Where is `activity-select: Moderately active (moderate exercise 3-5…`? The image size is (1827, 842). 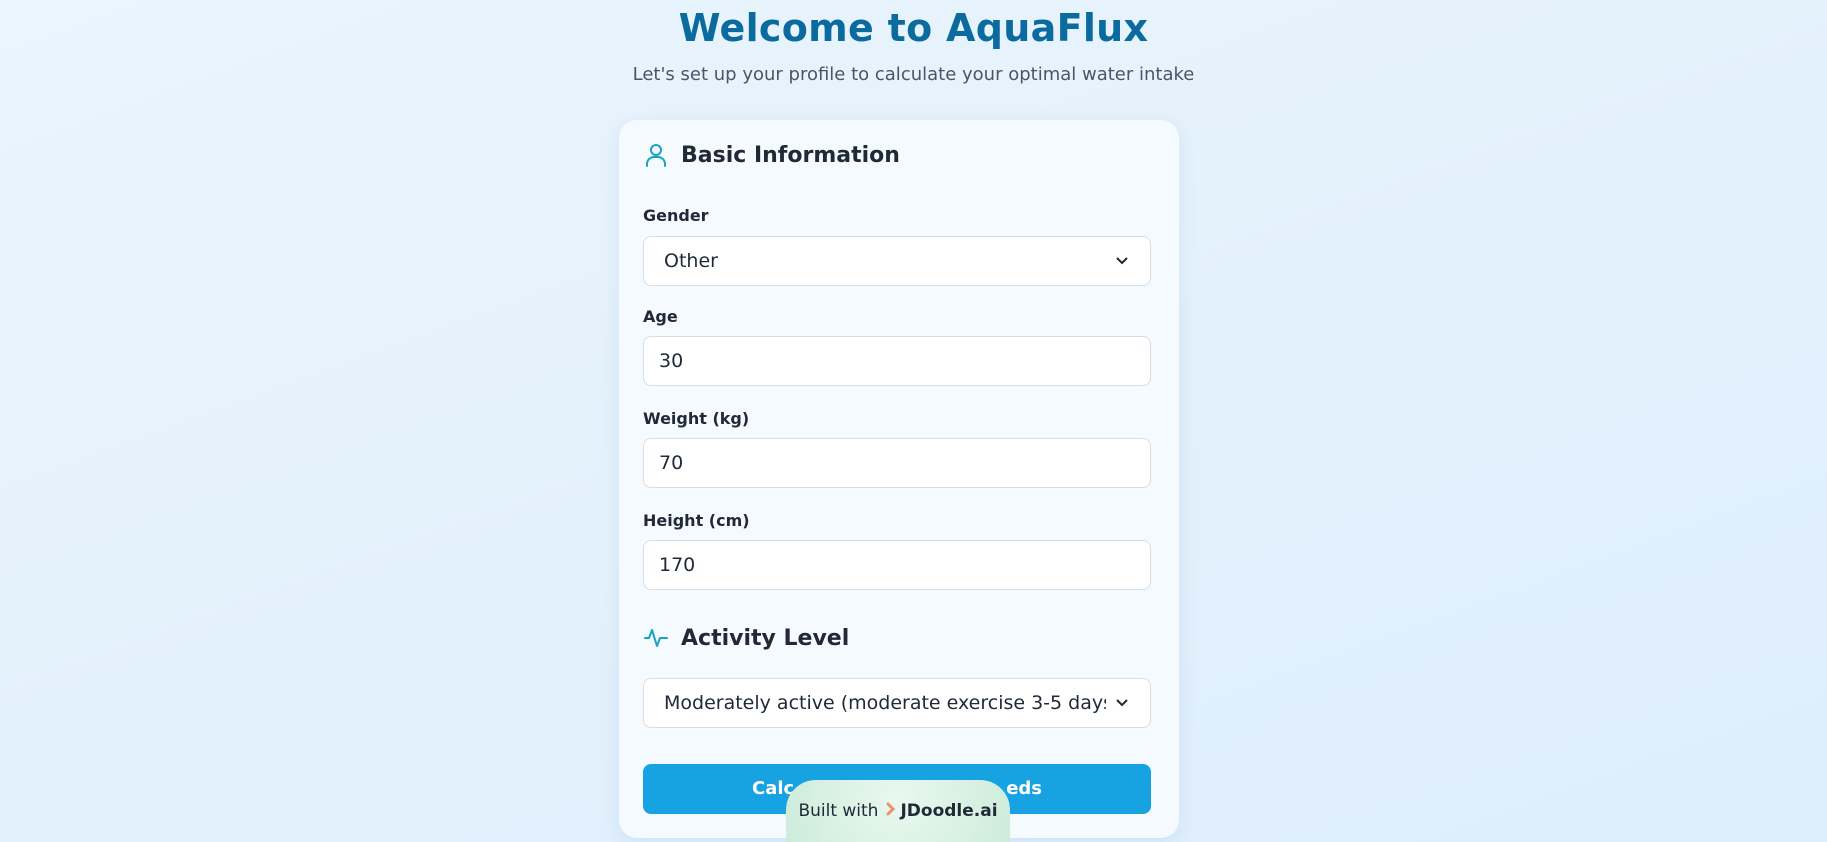 activity-select: Moderately active (moderate exercise 3-5… is located at coordinates (897, 703).